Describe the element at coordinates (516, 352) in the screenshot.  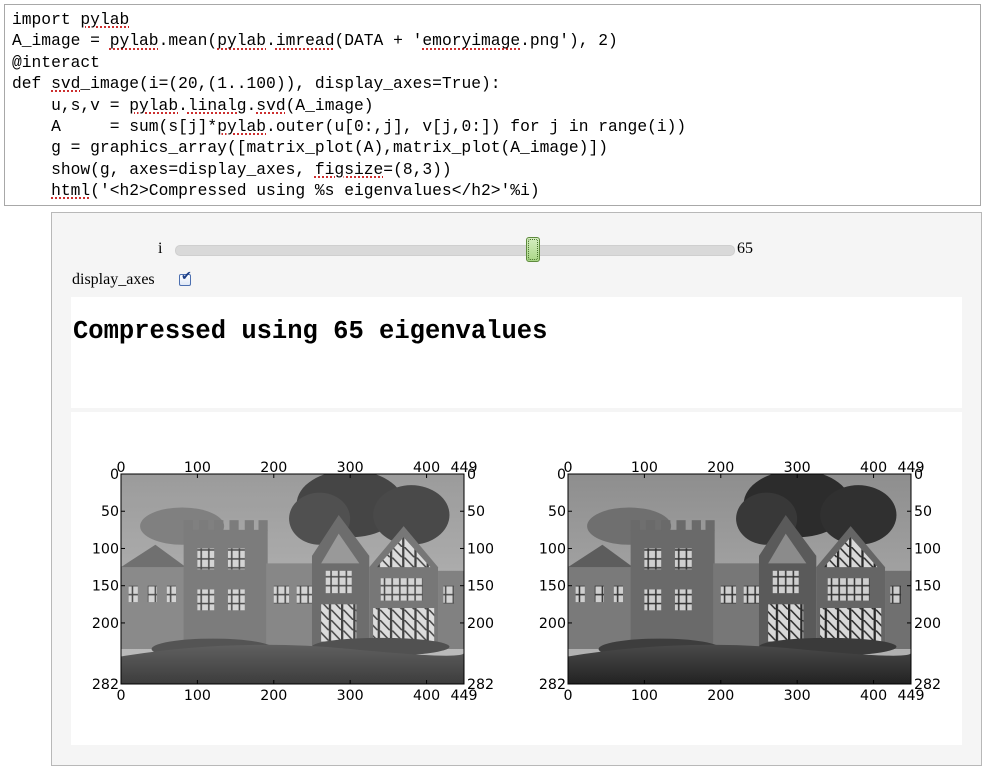
I see `html-output: Compressed using 65 eigenvalues` at that location.